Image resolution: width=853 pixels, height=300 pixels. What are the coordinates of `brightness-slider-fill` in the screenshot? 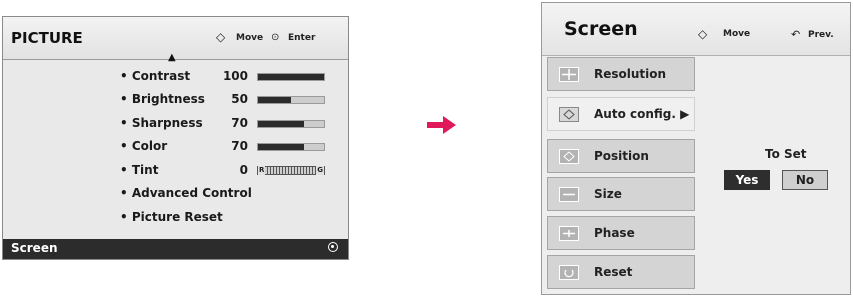 It's located at (274, 100).